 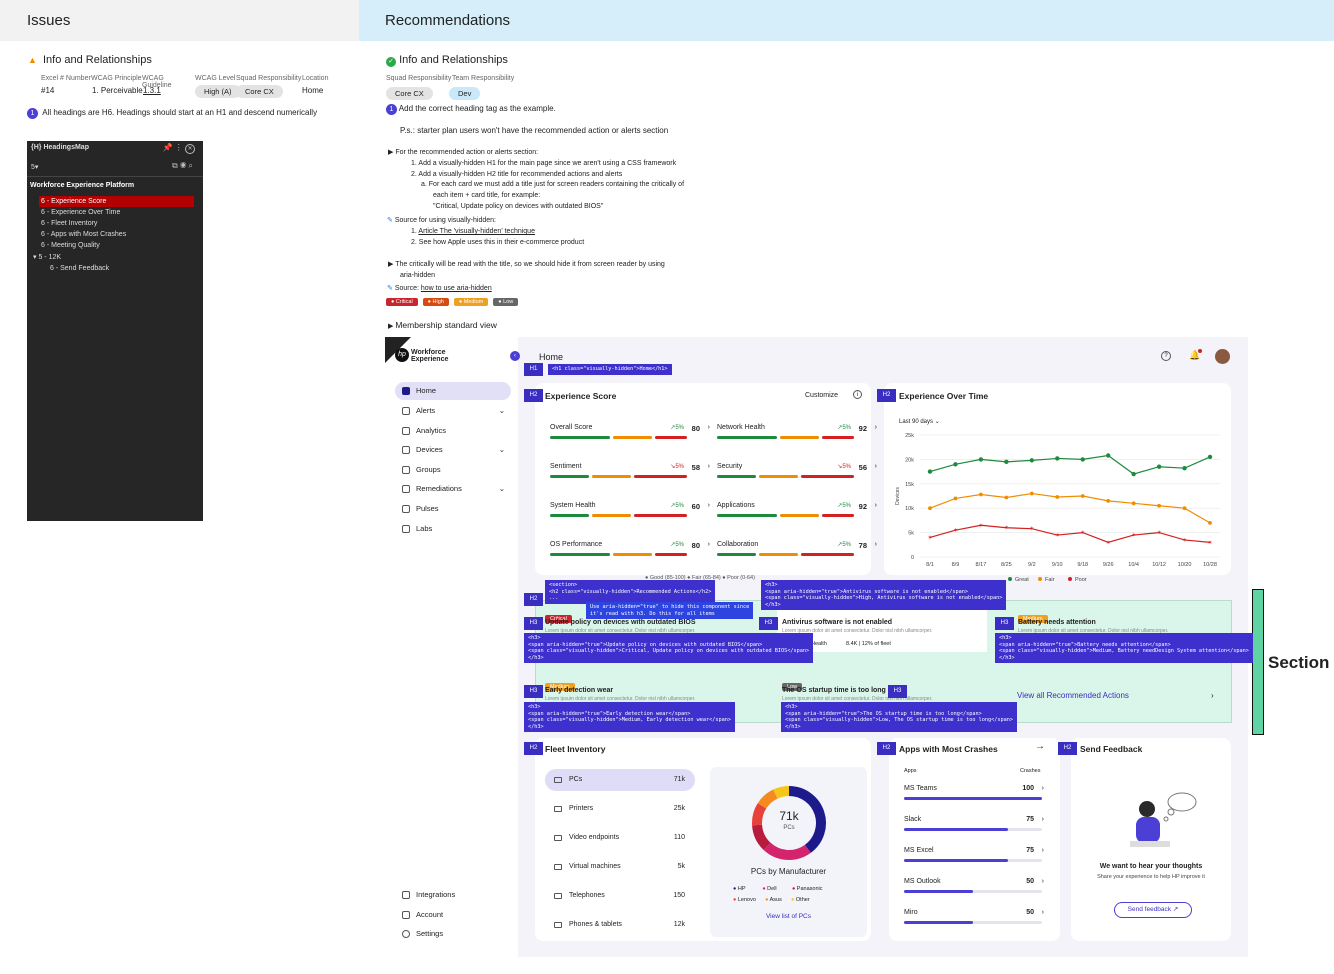 I want to click on nav-settings: Settings, so click(x=453, y=934).